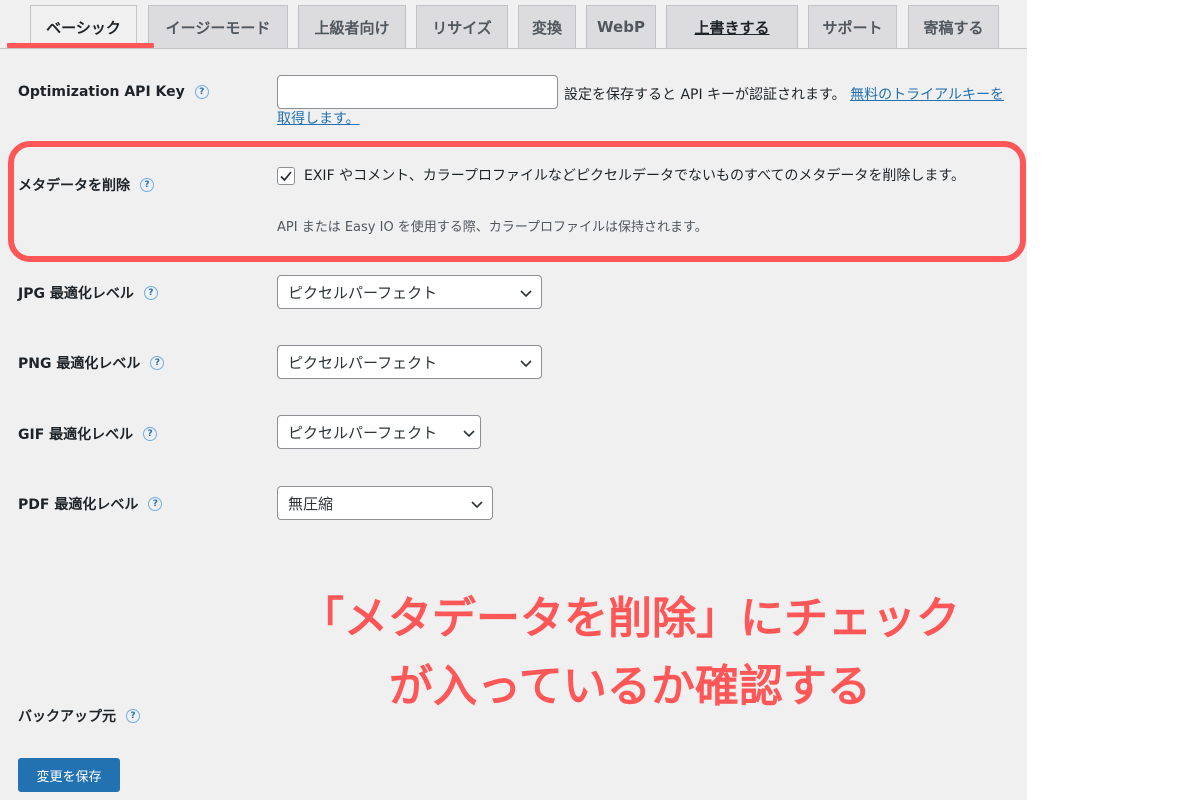 This screenshot has height=800, width=1200. I want to click on tab-contribute: 寄稿する, so click(953, 26).